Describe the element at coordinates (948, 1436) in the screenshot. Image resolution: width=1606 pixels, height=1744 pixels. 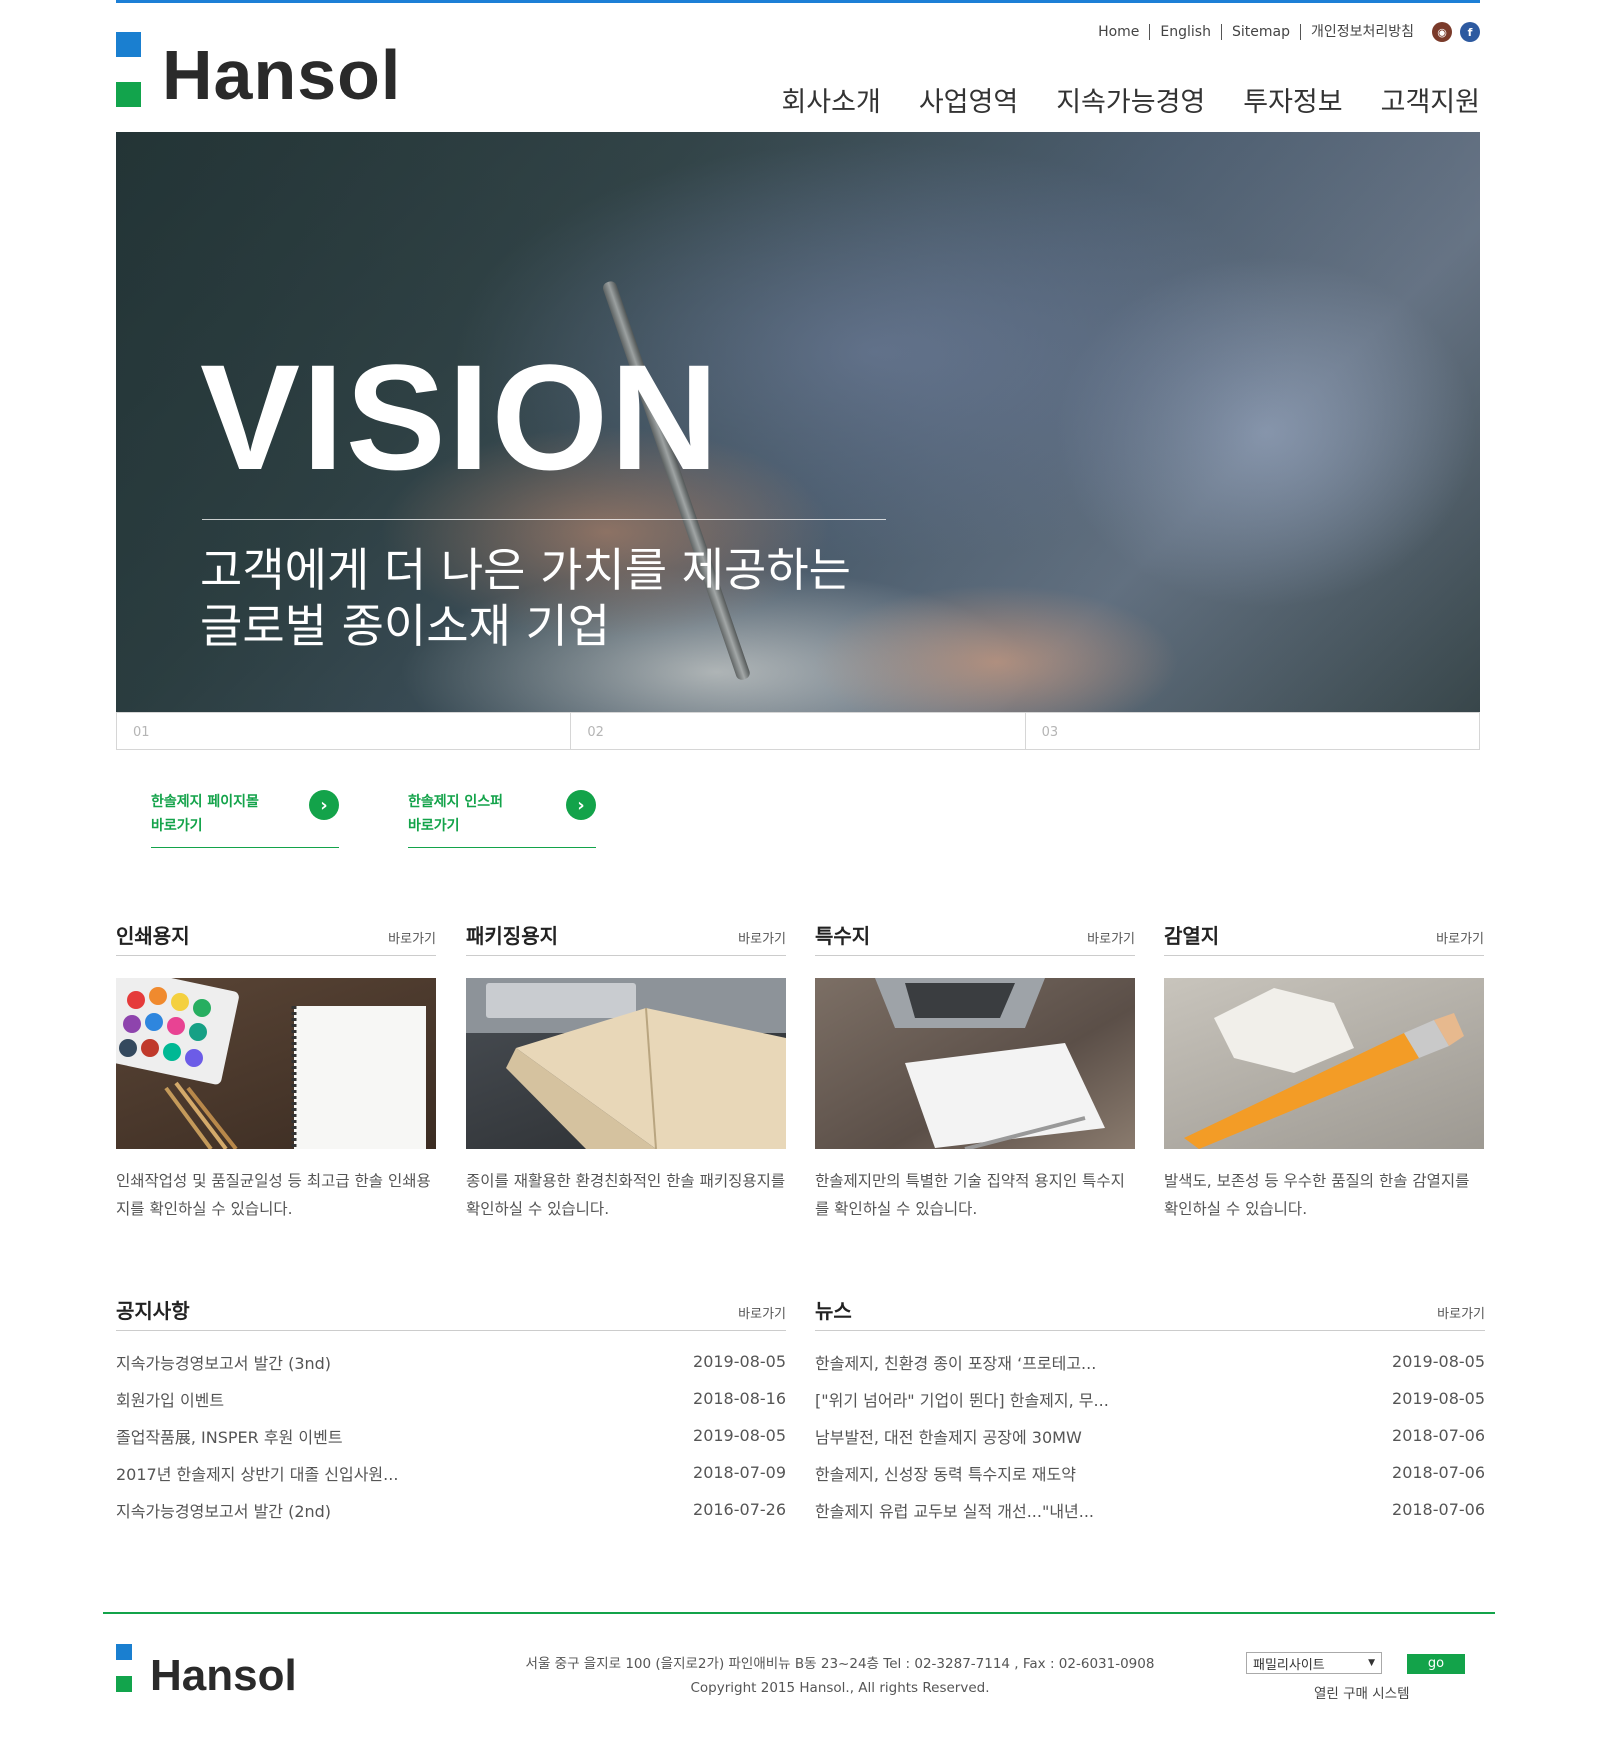
I see `item-title: 남부발전, 대전 한솔제지 공장에 30MW` at that location.